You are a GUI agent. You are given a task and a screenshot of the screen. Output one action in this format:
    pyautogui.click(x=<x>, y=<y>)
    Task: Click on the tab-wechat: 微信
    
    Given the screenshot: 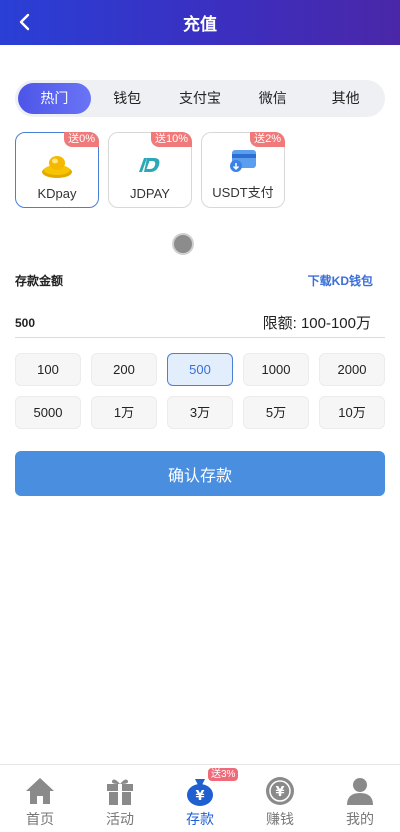 What is the action you would take?
    pyautogui.click(x=272, y=98)
    